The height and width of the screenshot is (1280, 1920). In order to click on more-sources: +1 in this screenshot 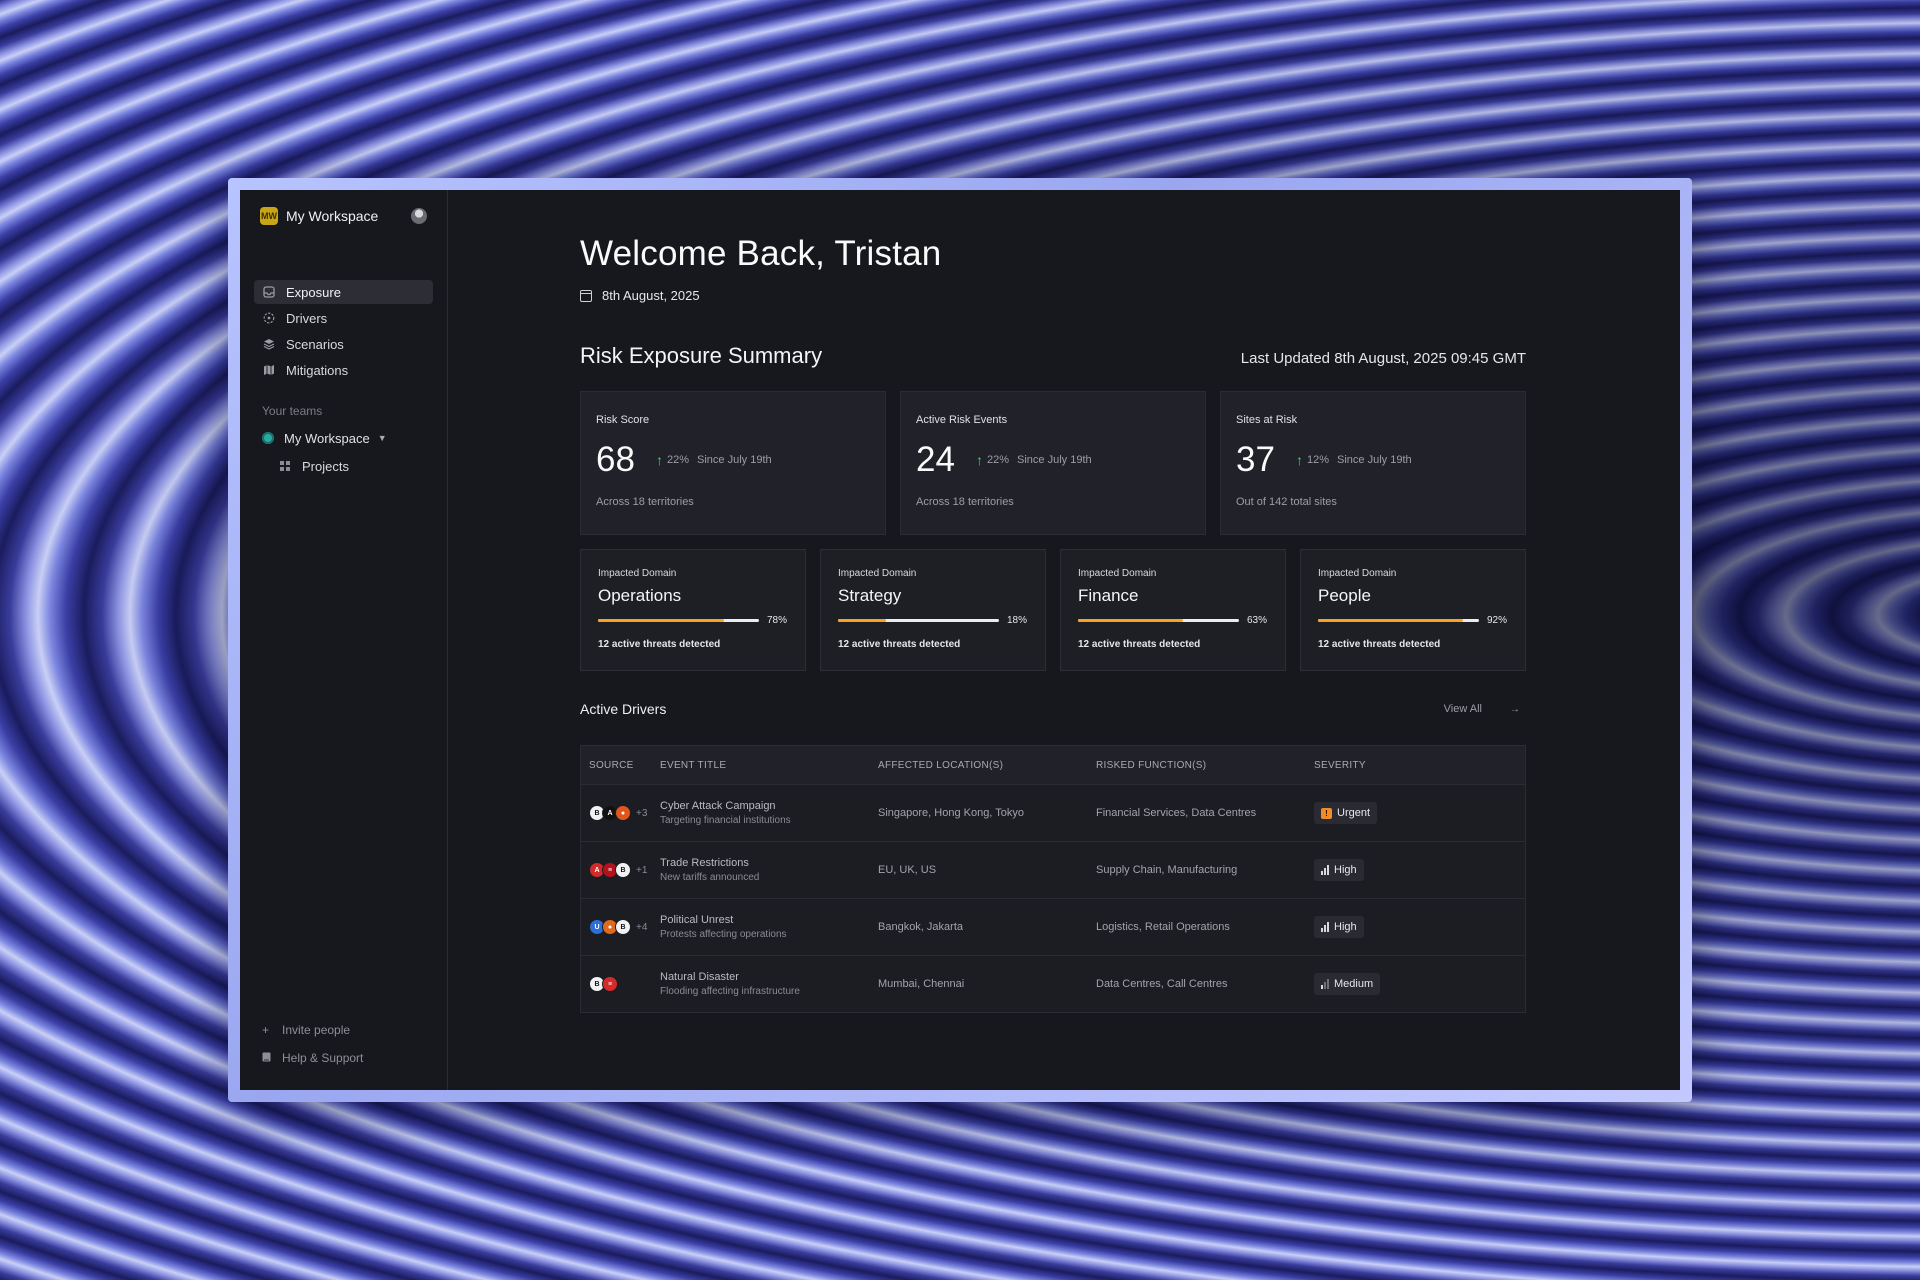, I will do `click(642, 870)`.